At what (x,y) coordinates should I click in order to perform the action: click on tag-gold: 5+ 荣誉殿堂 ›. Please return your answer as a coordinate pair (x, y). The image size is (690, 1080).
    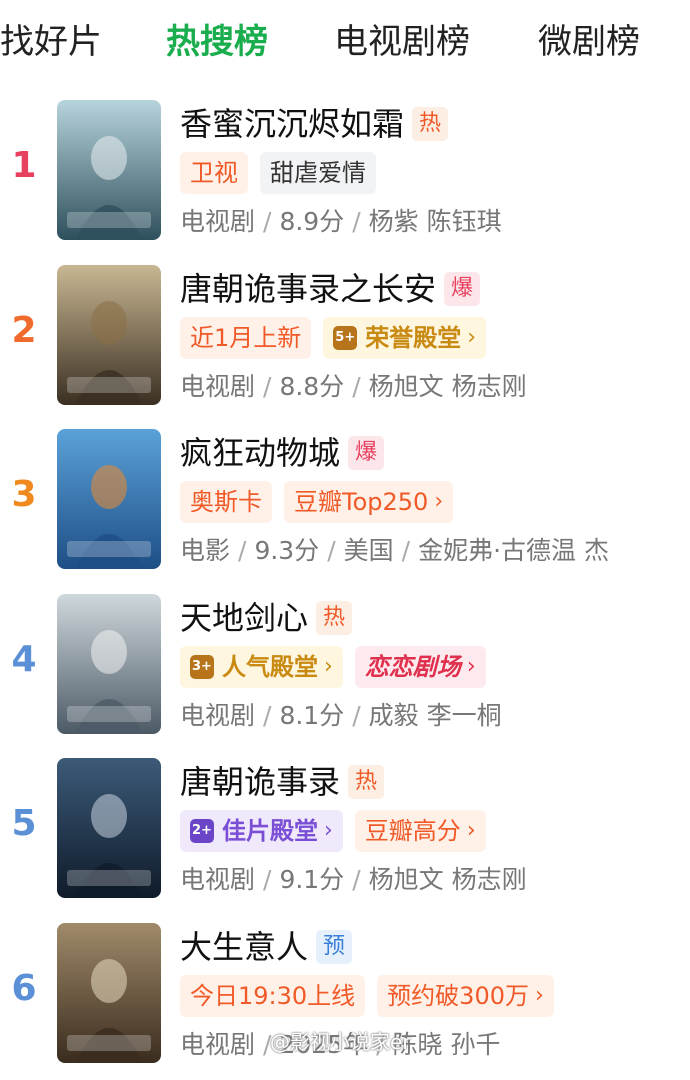
    Looking at the image, I should click on (405, 337).